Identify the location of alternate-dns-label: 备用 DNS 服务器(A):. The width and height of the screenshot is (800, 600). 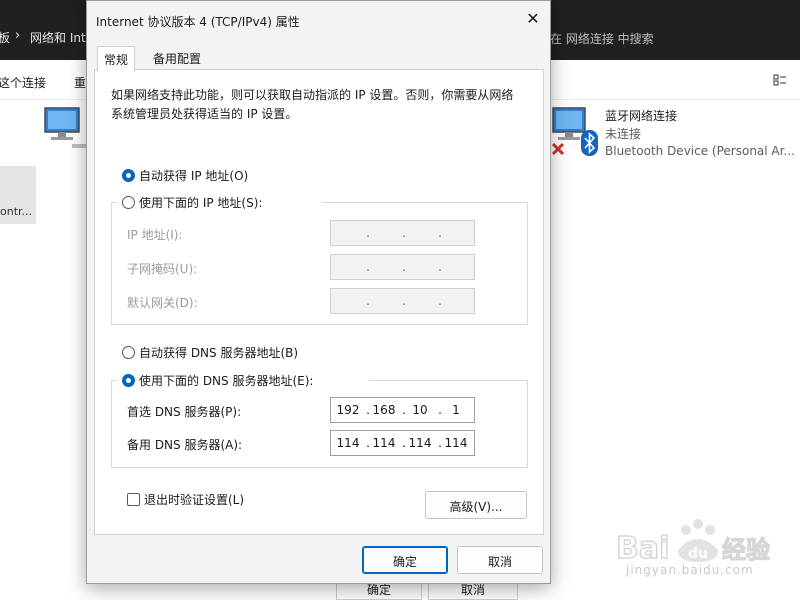
(185, 445).